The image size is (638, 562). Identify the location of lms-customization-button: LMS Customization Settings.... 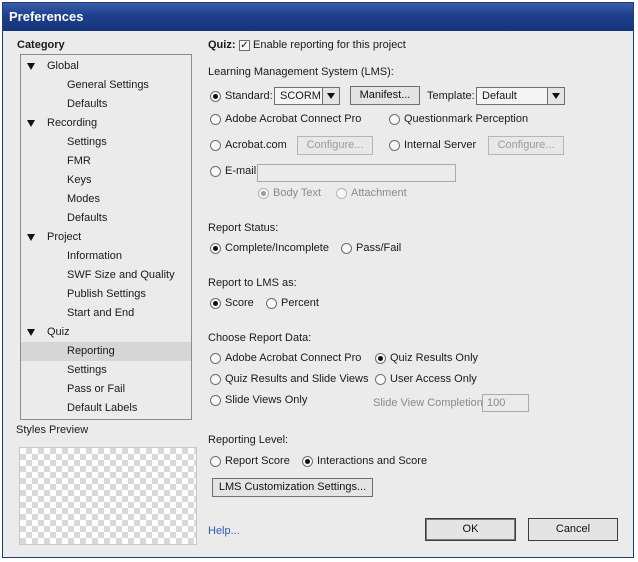
(292, 487).